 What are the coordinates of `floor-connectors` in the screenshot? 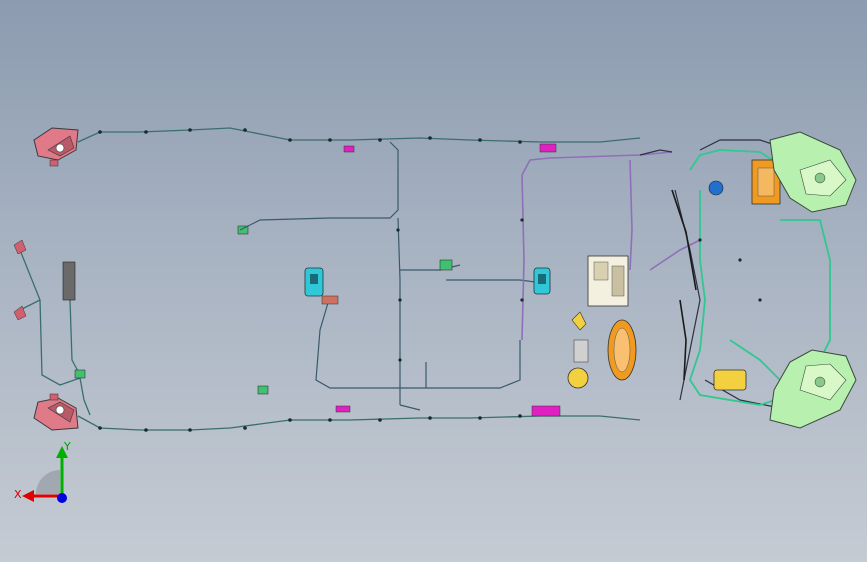 It's located at (427, 282).